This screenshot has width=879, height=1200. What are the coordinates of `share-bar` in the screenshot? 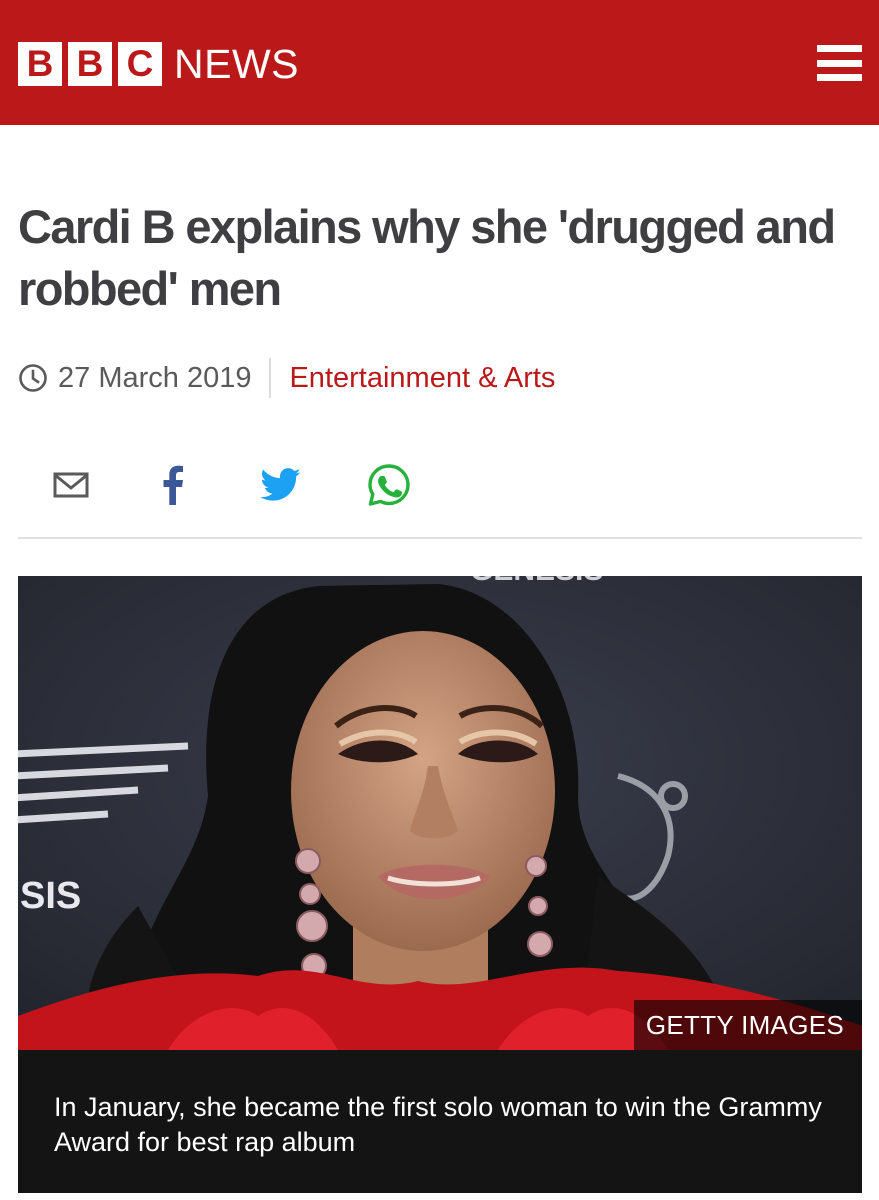 It's located at (230, 485).